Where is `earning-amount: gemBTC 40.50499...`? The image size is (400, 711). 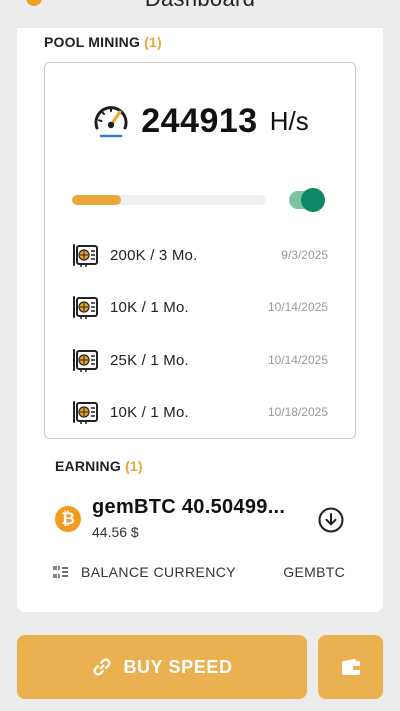
earning-amount: gemBTC 40.50499... is located at coordinates (189, 507).